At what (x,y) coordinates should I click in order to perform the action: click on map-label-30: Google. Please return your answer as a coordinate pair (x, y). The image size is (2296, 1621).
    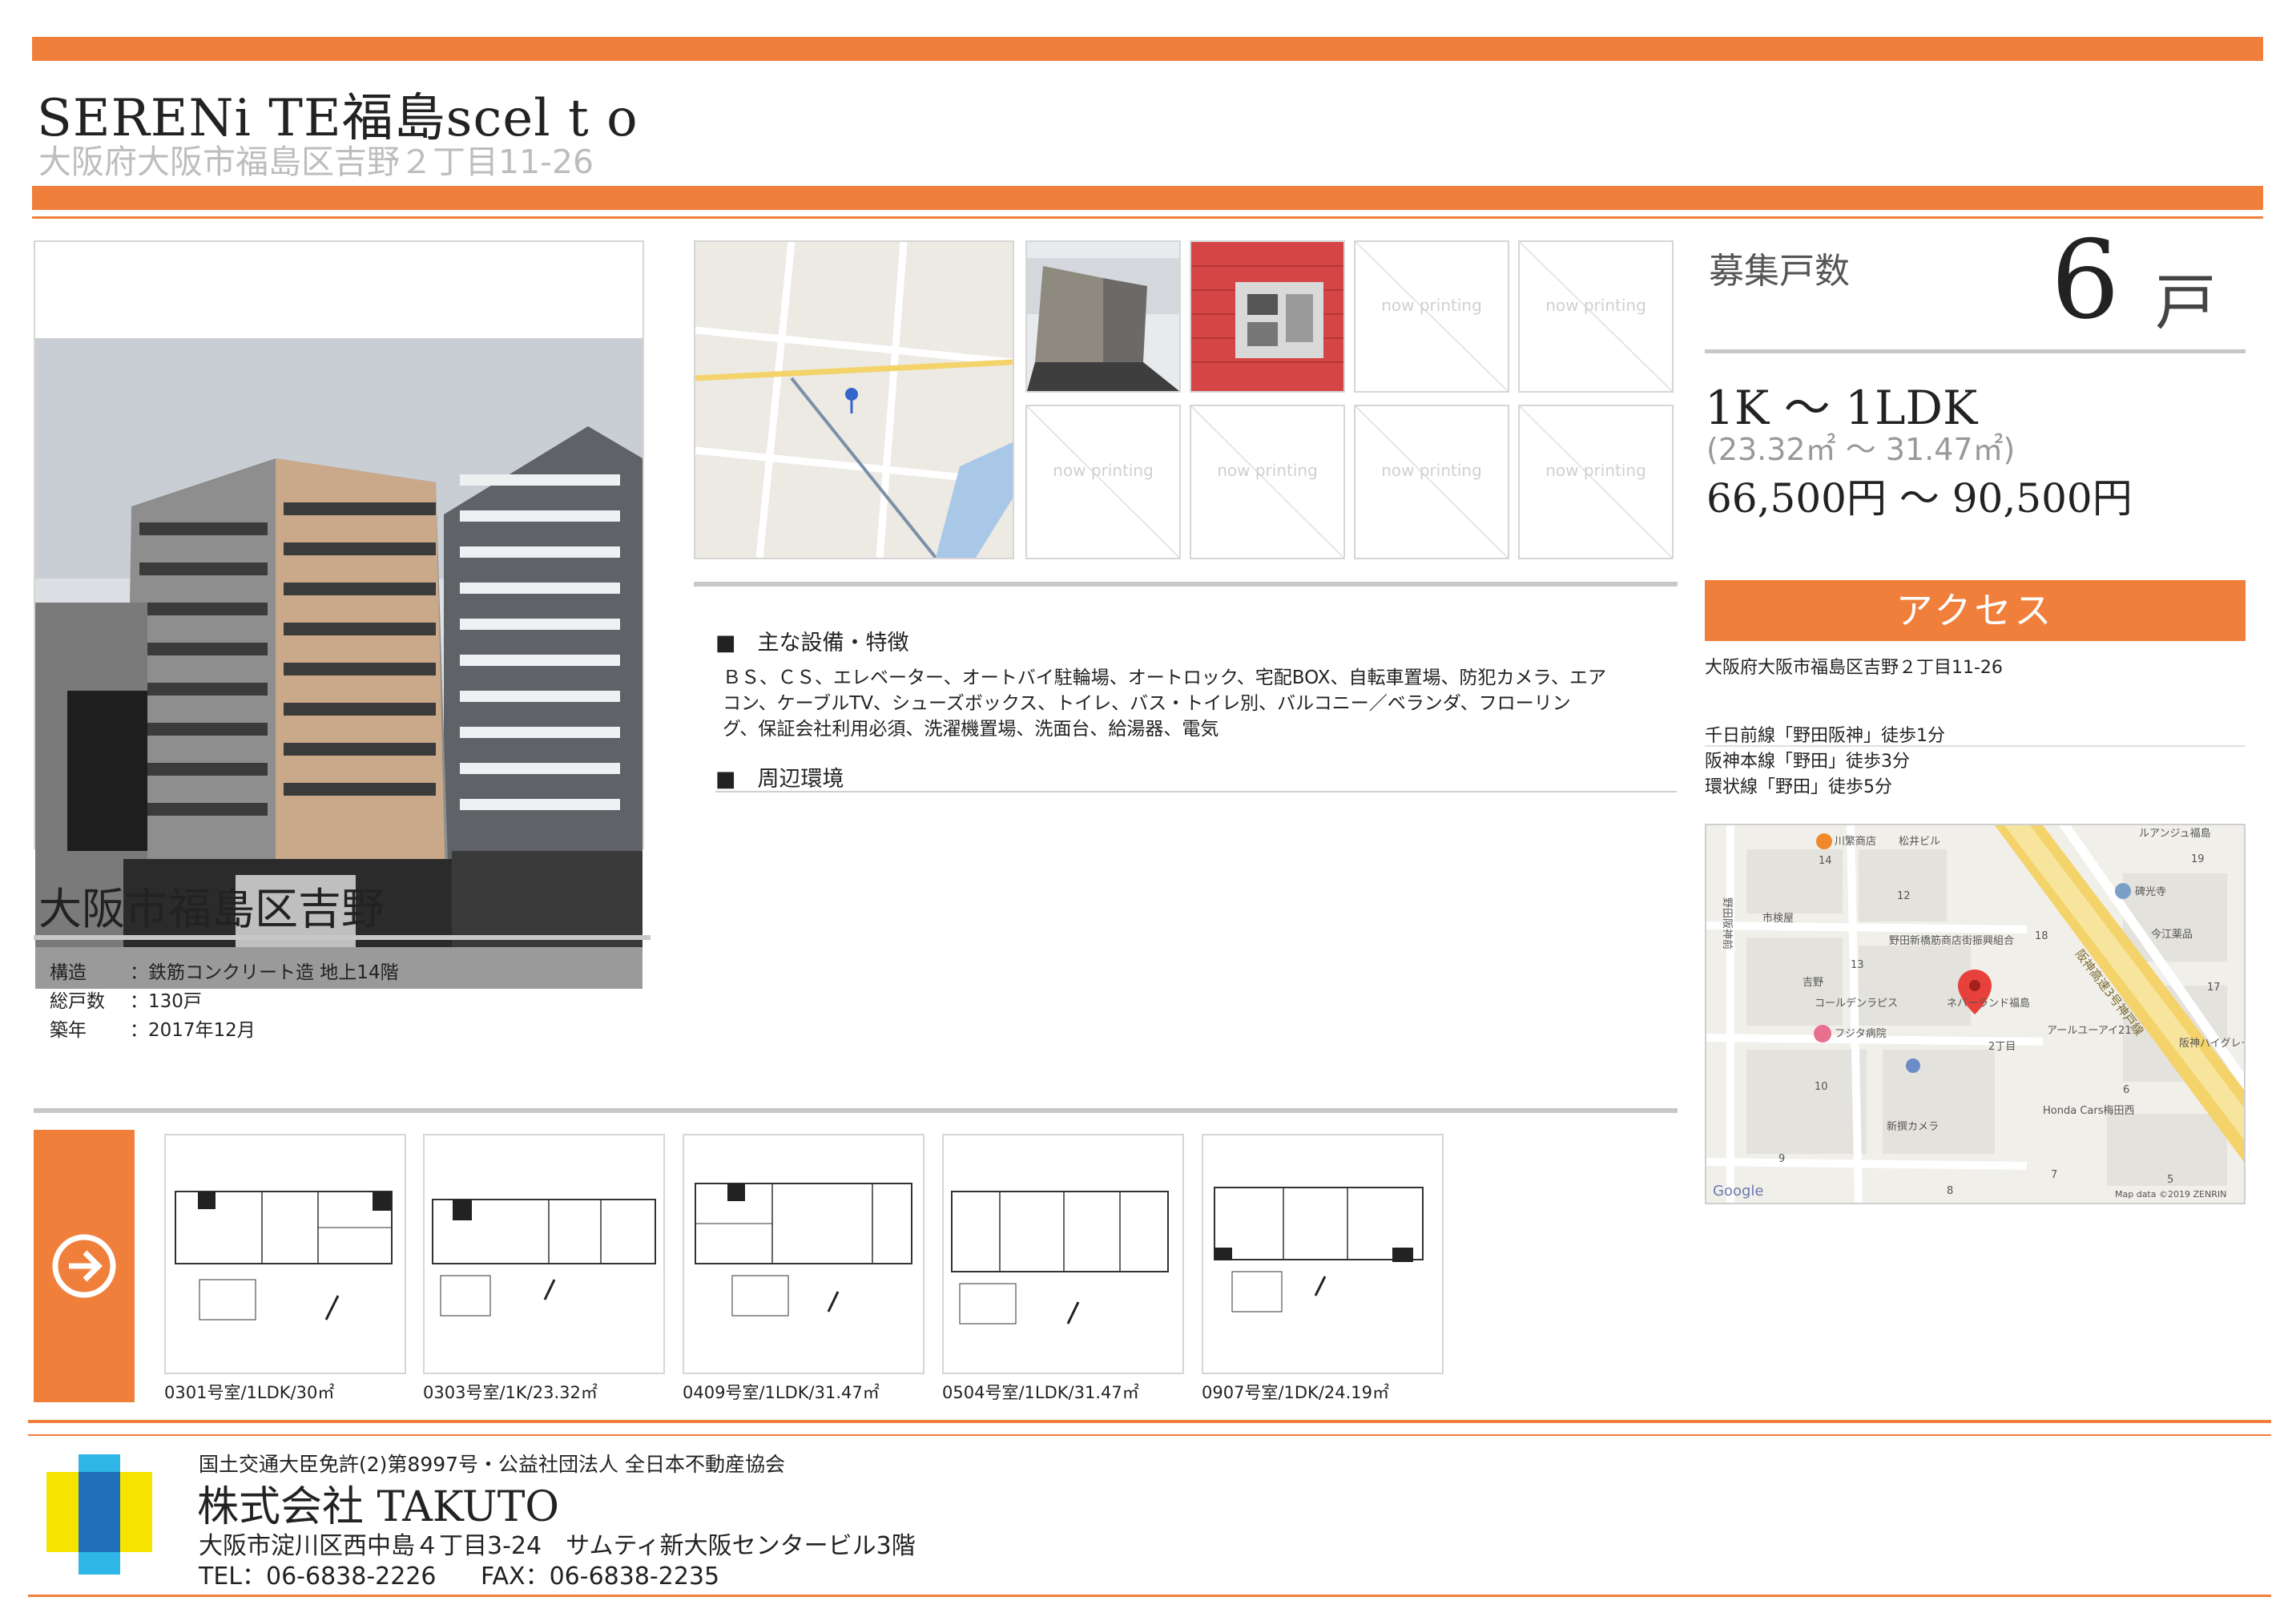
    Looking at the image, I should click on (1738, 1191).